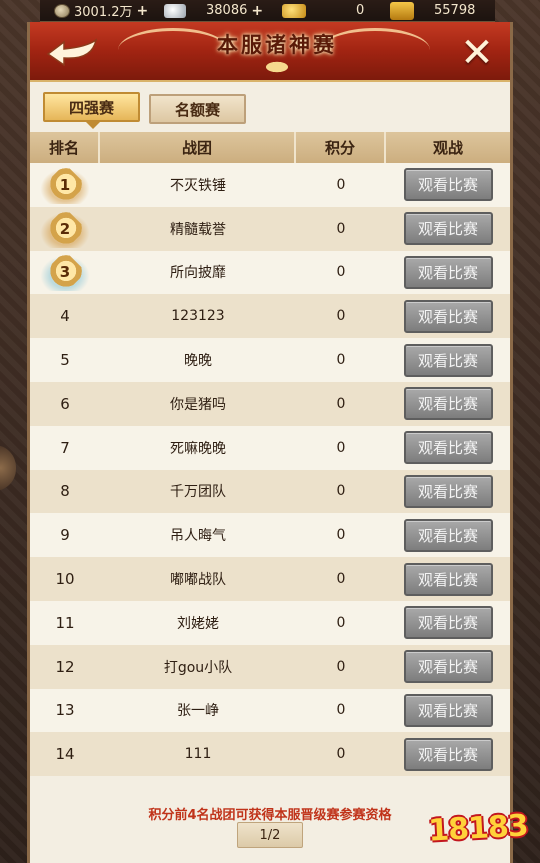  What do you see at coordinates (198, 492) in the screenshot?
I see `team-name: 千万团队` at bounding box center [198, 492].